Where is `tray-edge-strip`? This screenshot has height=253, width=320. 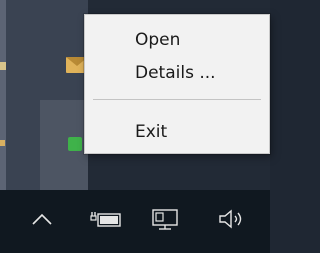 tray-edge-strip is located at coordinates (3, 95).